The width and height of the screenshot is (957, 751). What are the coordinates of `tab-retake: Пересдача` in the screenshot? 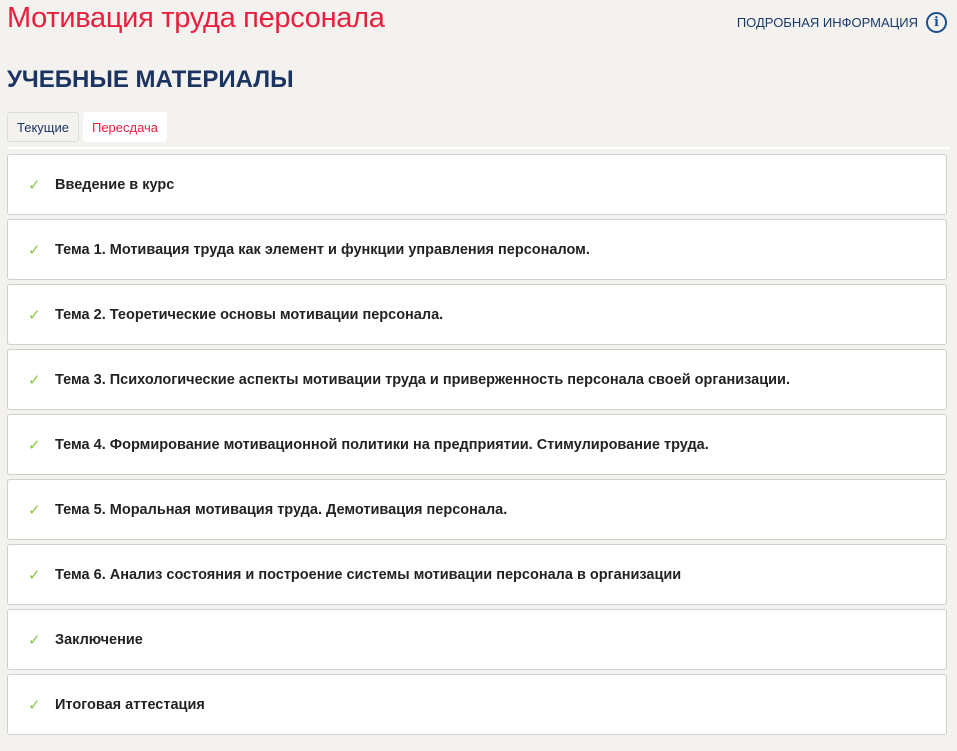 It's located at (125, 127).